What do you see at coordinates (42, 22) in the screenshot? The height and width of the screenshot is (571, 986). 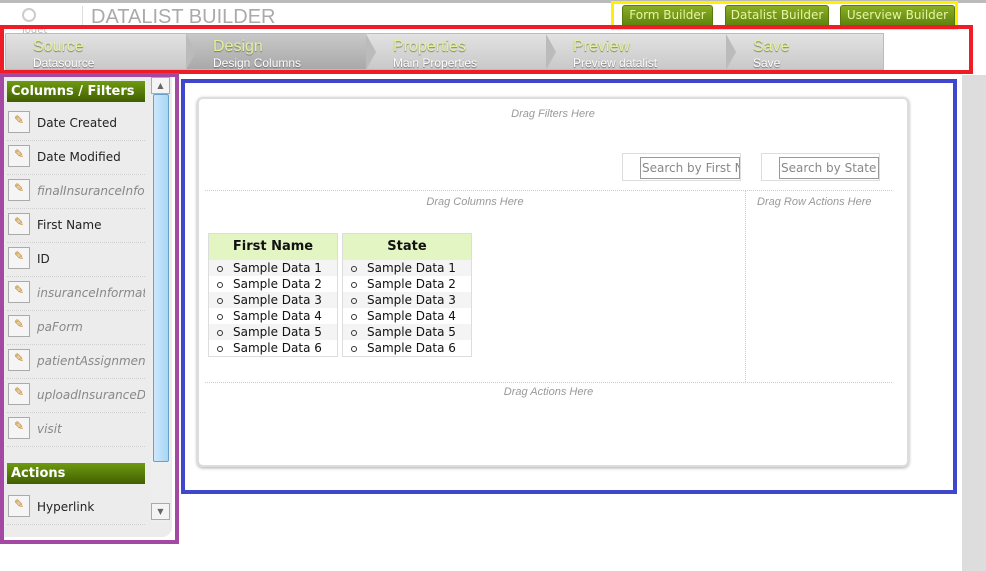 I see `joget-logo: joget` at bounding box center [42, 22].